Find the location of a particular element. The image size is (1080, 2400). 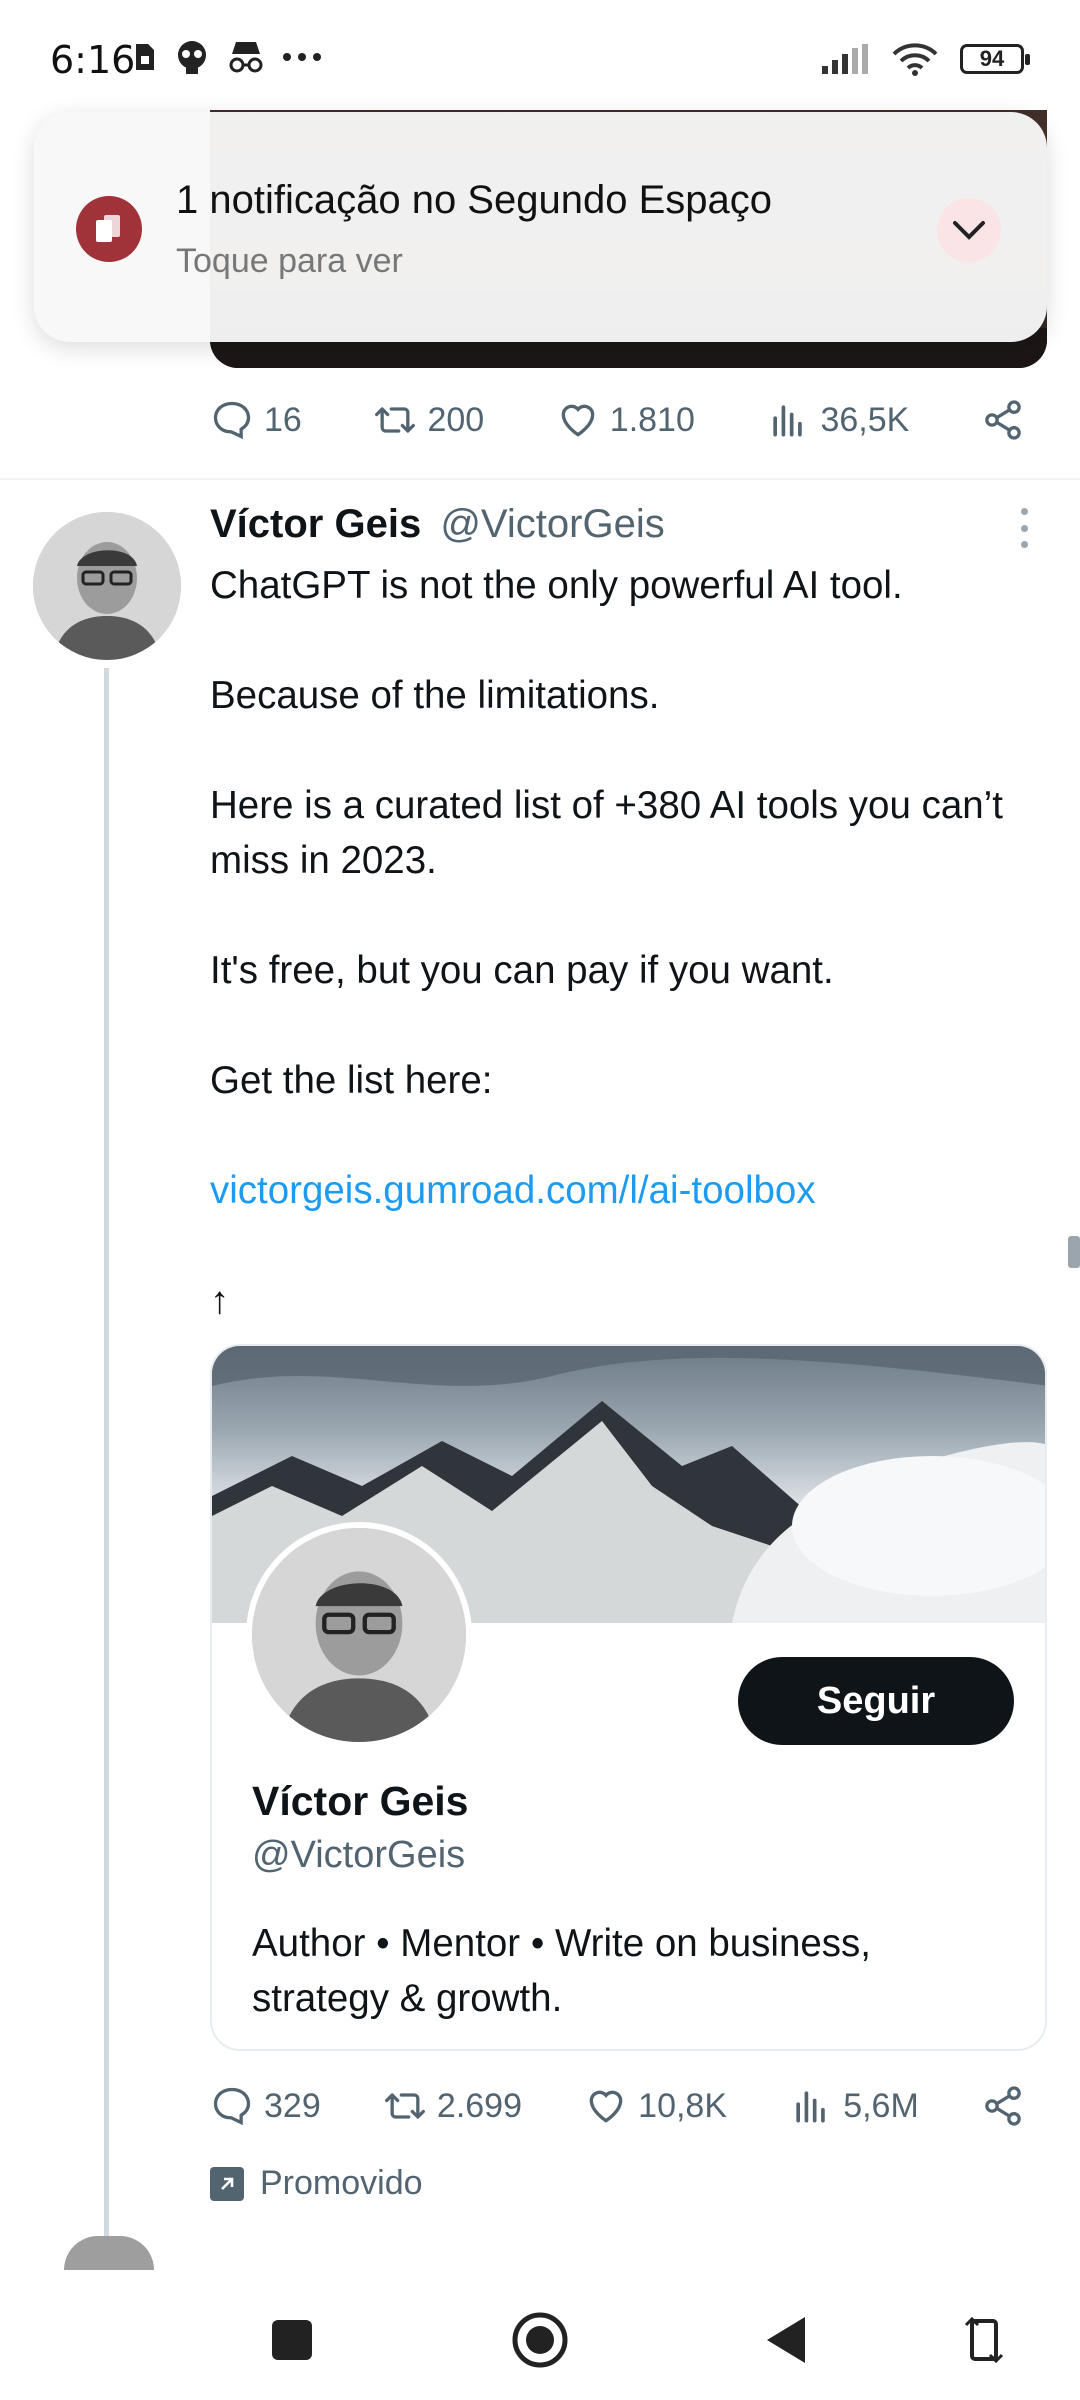

tweet-line: Because of the limitations. is located at coordinates (435, 695).